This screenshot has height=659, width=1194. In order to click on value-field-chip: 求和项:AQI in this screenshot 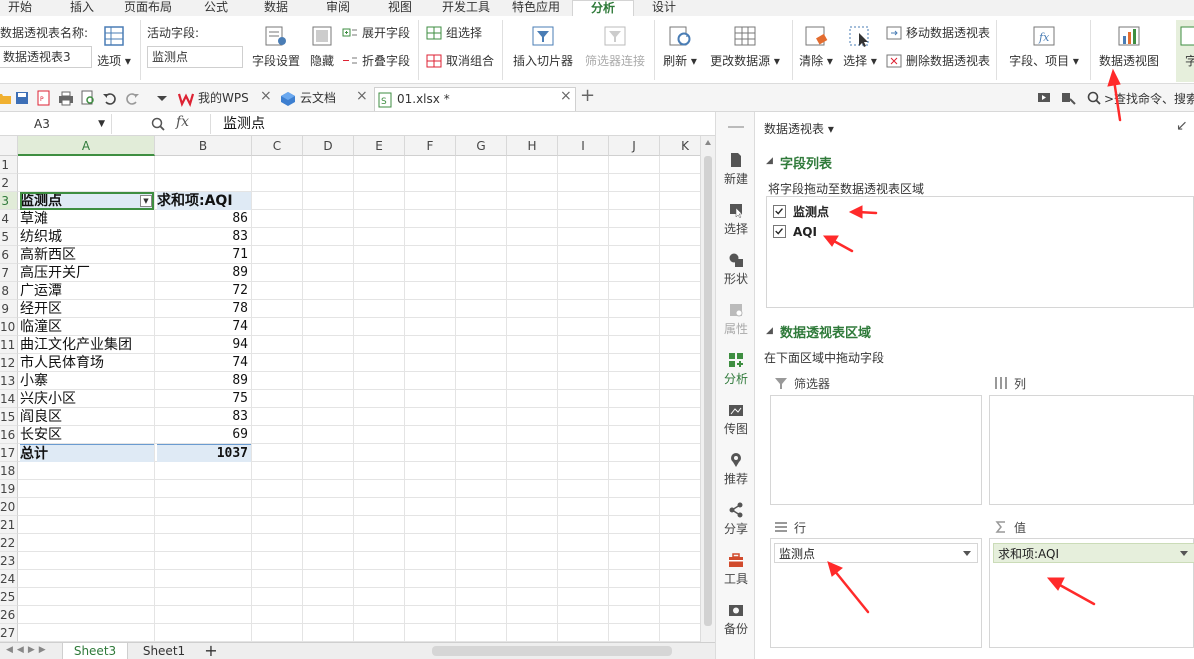, I will do `click(1093, 553)`.